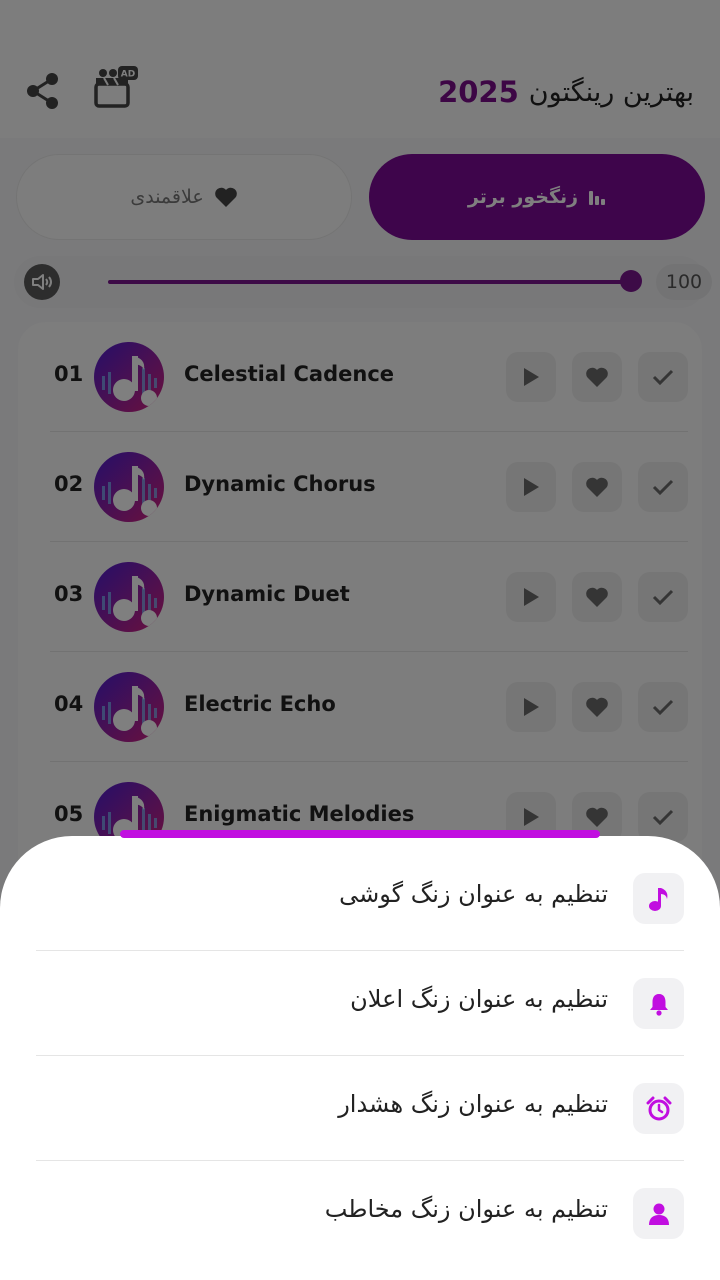 This screenshot has height=1280, width=720. I want to click on option-label: تنظیم به عنوان زنگ اعلان, so click(479, 999).